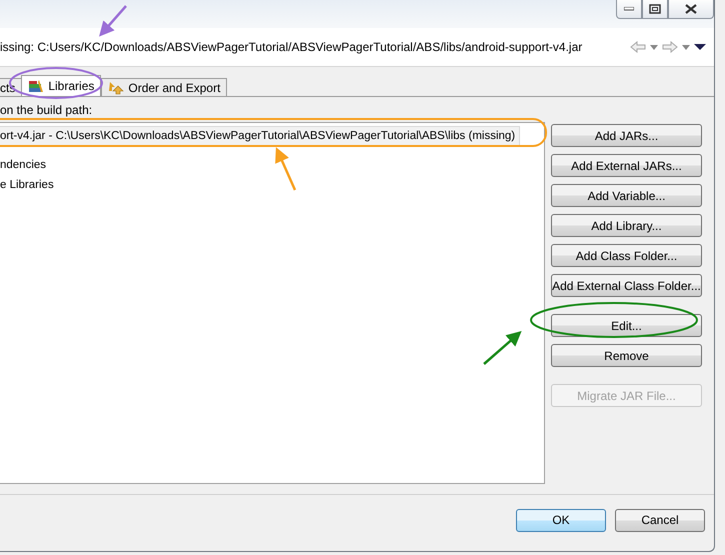  What do you see at coordinates (36, 86) in the screenshot?
I see `books-icon` at bounding box center [36, 86].